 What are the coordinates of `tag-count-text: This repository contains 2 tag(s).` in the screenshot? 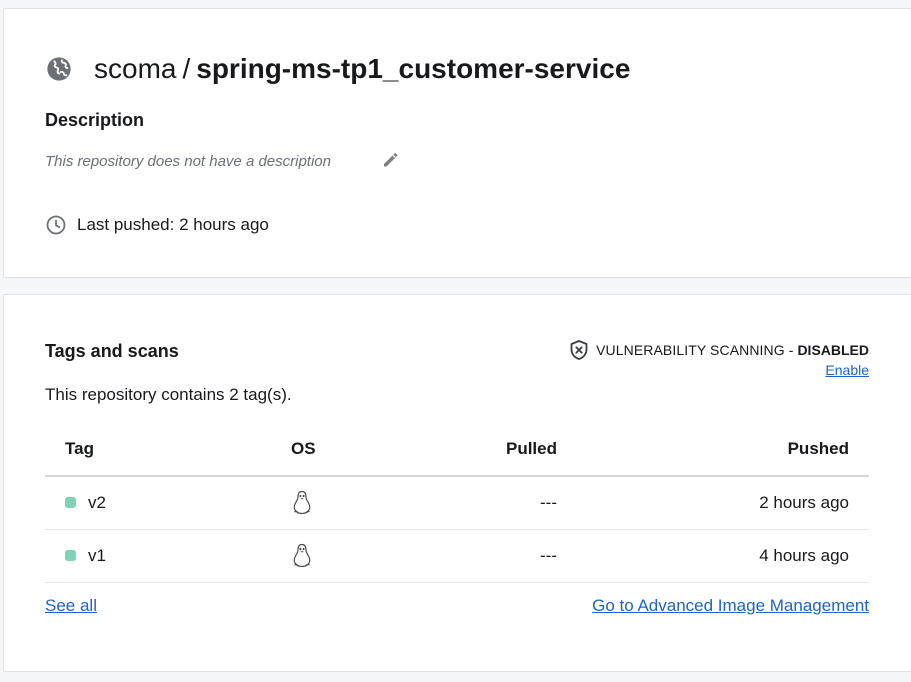 It's located at (168, 394).